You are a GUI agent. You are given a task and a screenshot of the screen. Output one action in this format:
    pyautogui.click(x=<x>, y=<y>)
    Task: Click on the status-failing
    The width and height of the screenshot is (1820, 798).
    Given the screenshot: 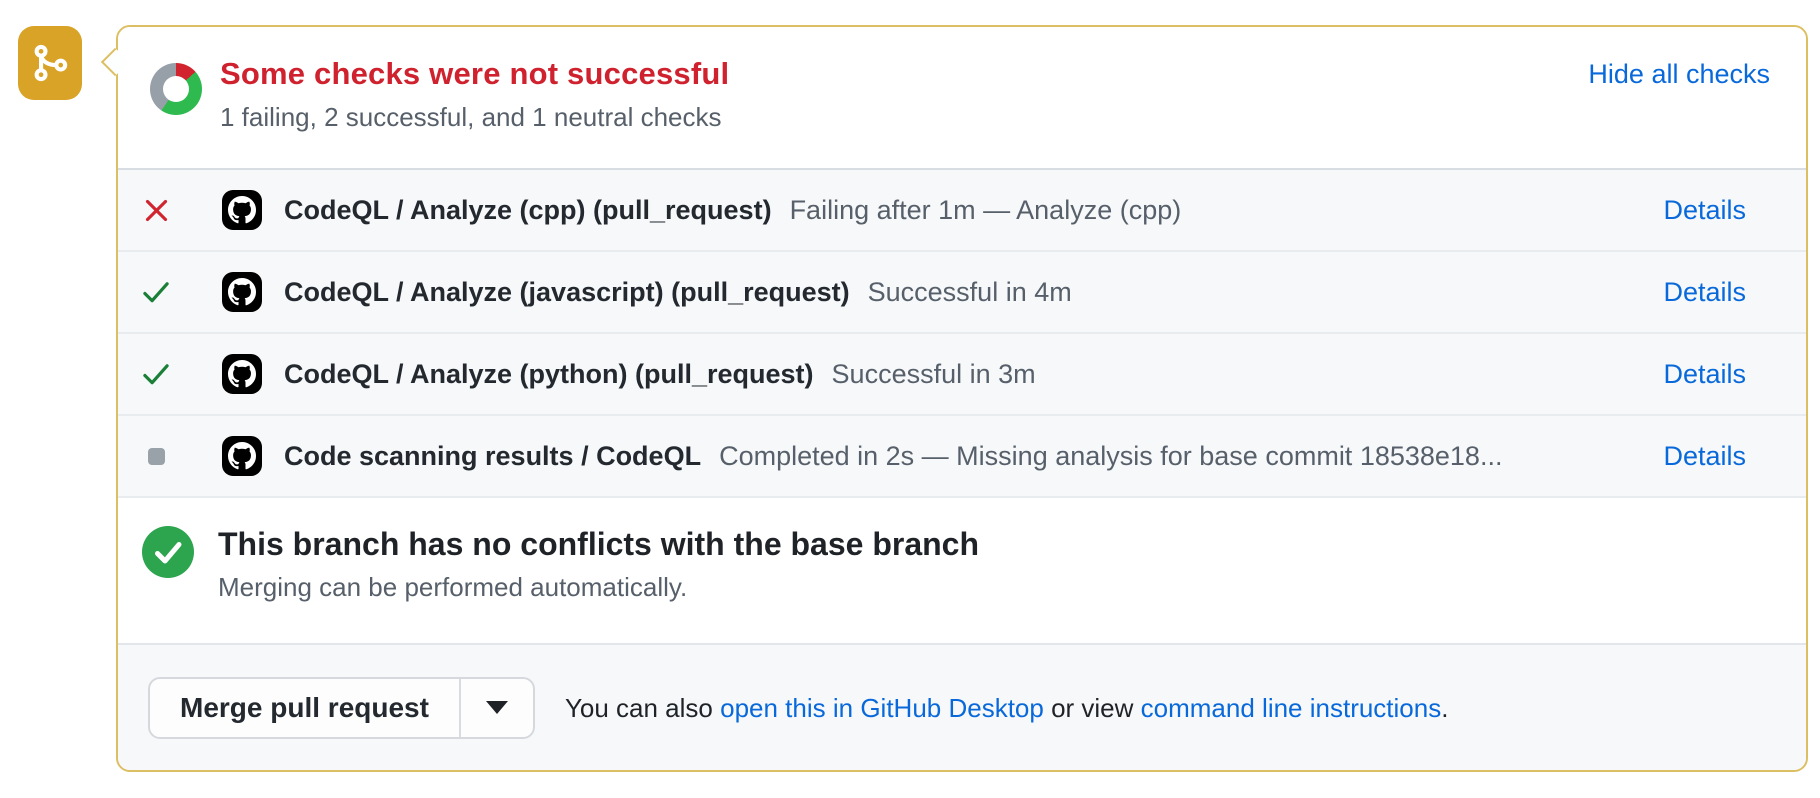 What is the action you would take?
    pyautogui.click(x=156, y=210)
    